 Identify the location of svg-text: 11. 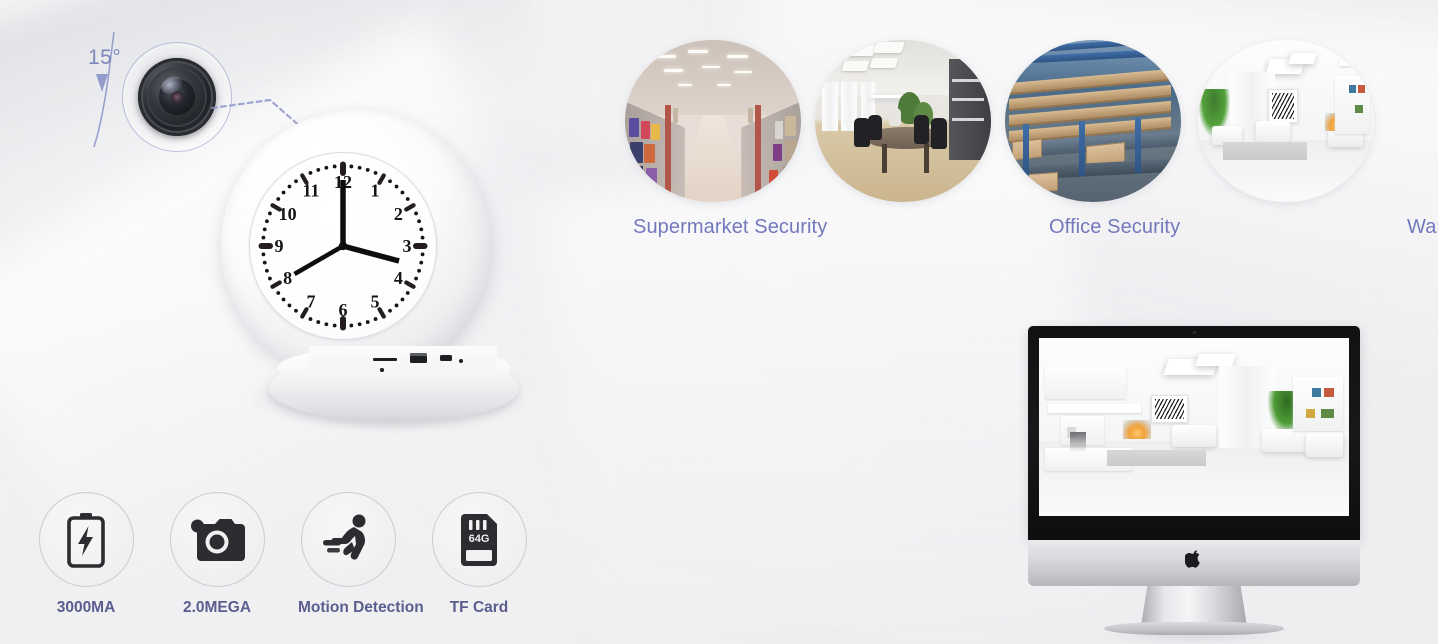
(310, 191).